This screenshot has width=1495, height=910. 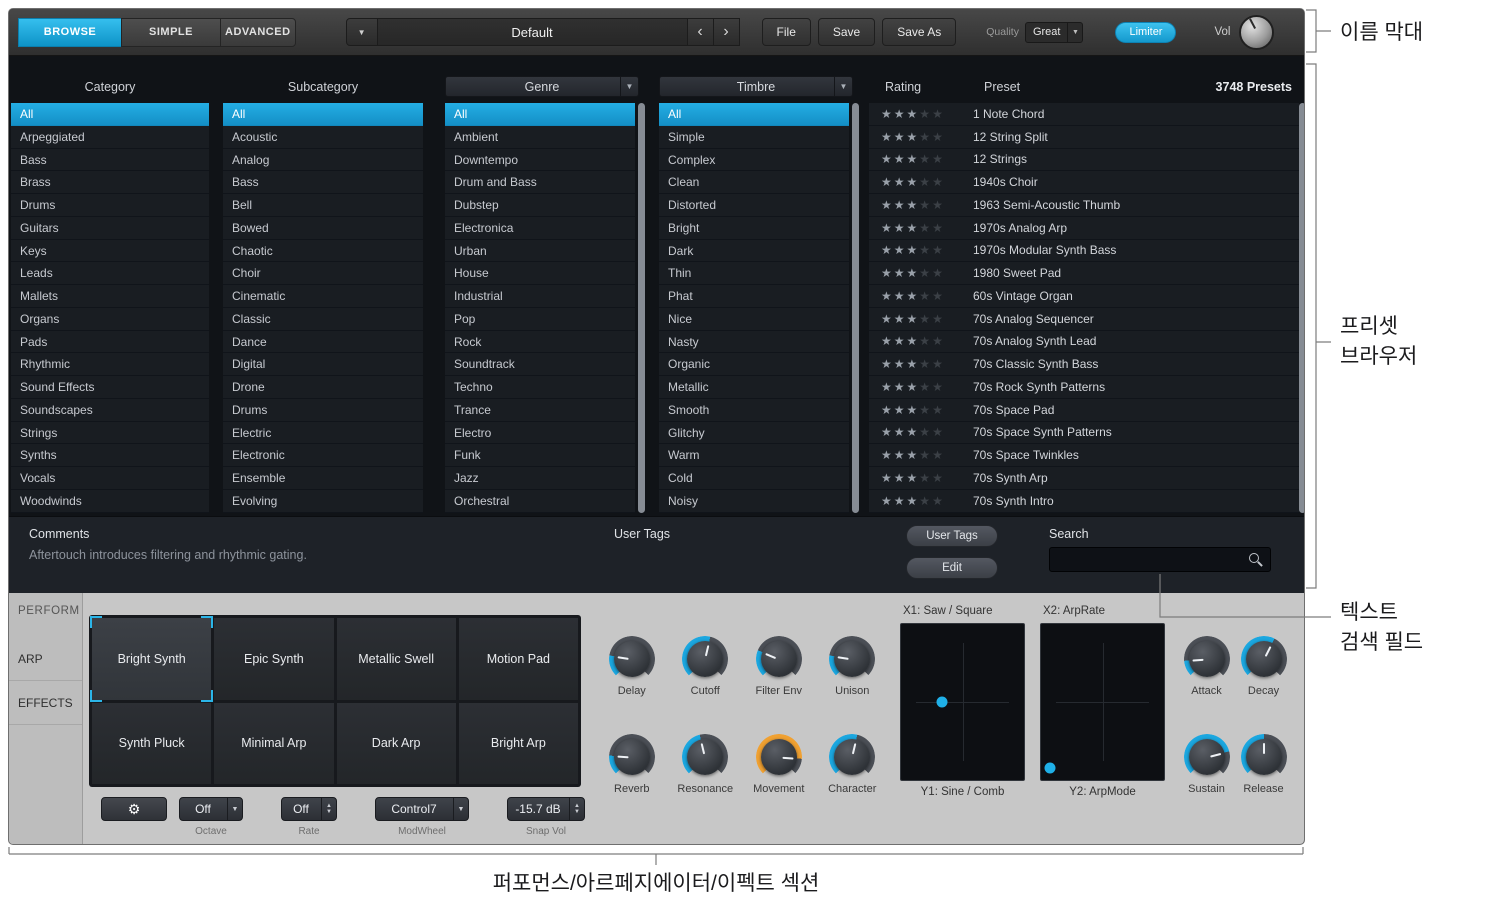 I want to click on list-item: Simple, so click(x=754, y=137).